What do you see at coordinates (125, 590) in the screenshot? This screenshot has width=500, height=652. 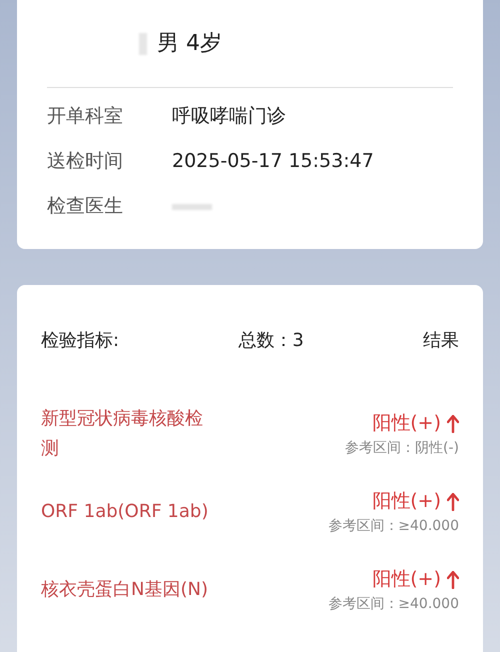 I see `test-name: 核衣壳蛋白N基因(N)` at bounding box center [125, 590].